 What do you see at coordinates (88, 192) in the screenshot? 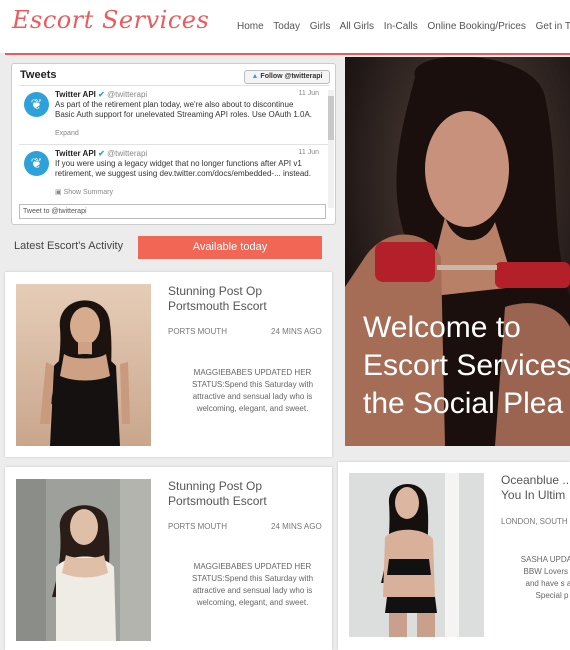
I see `show-summary-label: Show Summary` at bounding box center [88, 192].